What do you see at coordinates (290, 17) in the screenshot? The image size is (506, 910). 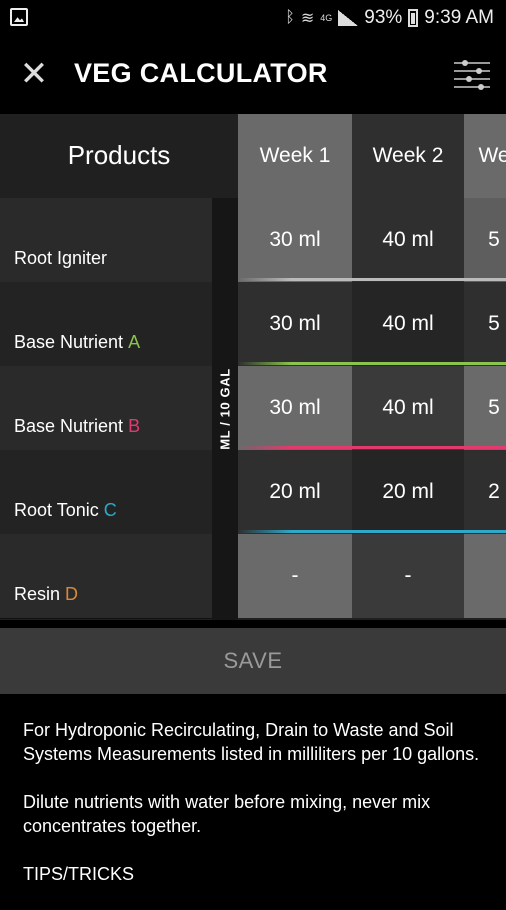 I see `bluetooth-icon: ᛒ` at bounding box center [290, 17].